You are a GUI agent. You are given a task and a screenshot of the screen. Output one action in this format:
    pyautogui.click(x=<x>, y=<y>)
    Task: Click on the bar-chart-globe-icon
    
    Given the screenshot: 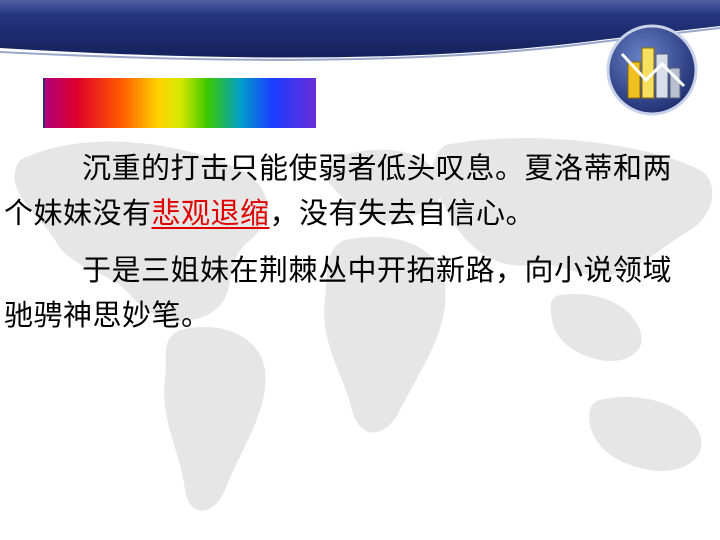 What is the action you would take?
    pyautogui.click(x=652, y=70)
    